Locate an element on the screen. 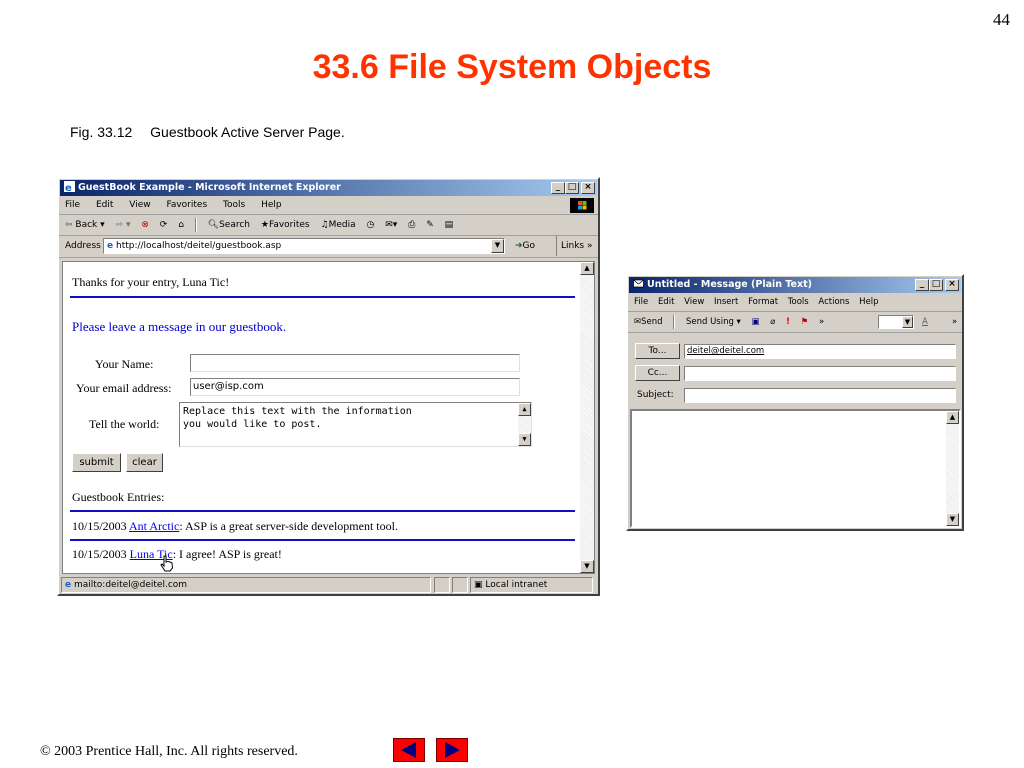 The width and height of the screenshot is (1024, 768). save-icon: ▣ is located at coordinates (756, 322).